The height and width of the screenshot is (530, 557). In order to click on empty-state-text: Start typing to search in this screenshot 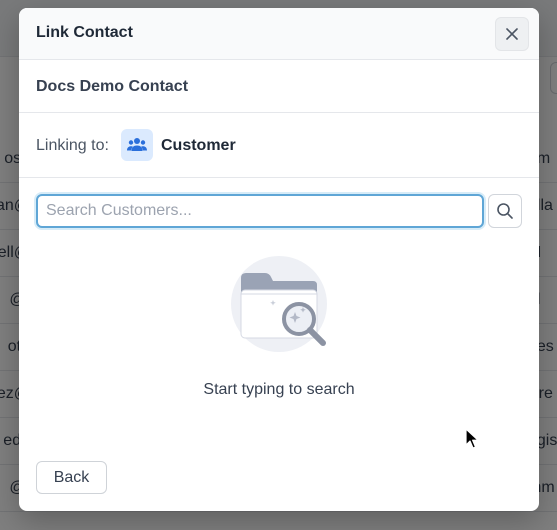, I will do `click(279, 389)`.